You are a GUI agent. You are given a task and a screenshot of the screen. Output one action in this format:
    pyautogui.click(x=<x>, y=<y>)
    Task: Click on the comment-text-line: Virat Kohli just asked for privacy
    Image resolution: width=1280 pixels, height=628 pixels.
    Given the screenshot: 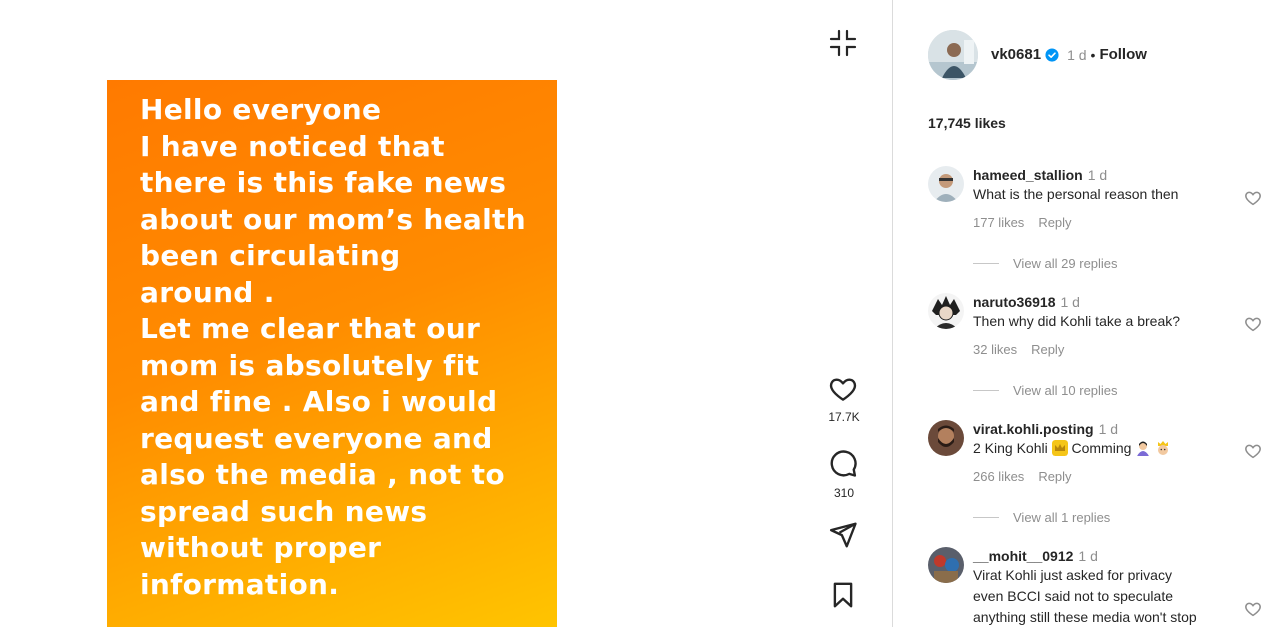 What is the action you would take?
    pyautogui.click(x=1072, y=575)
    